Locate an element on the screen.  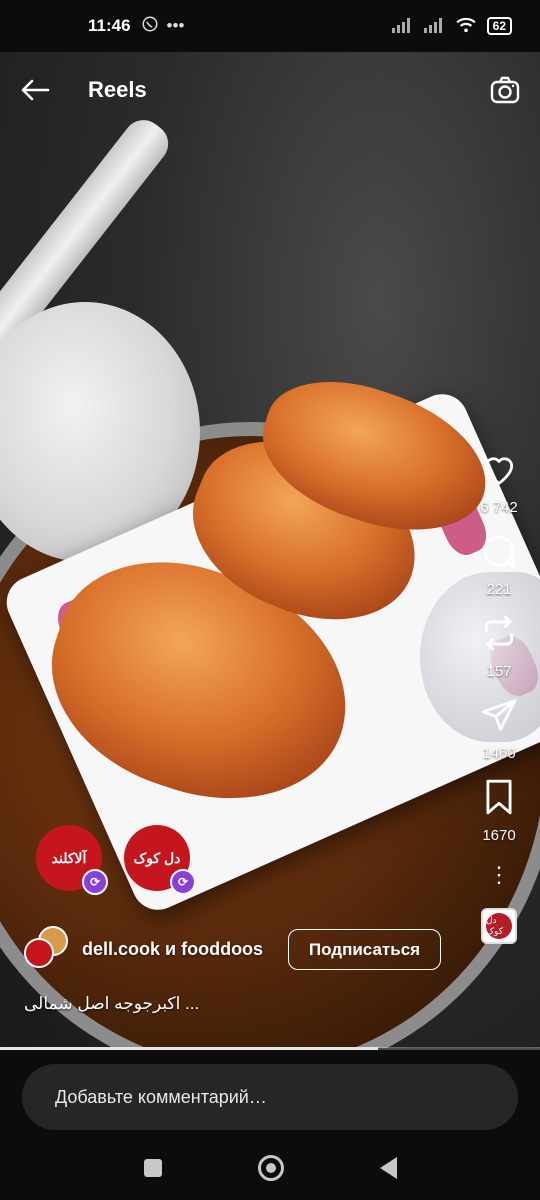
like-count: 6 742 is located at coordinates (499, 507).